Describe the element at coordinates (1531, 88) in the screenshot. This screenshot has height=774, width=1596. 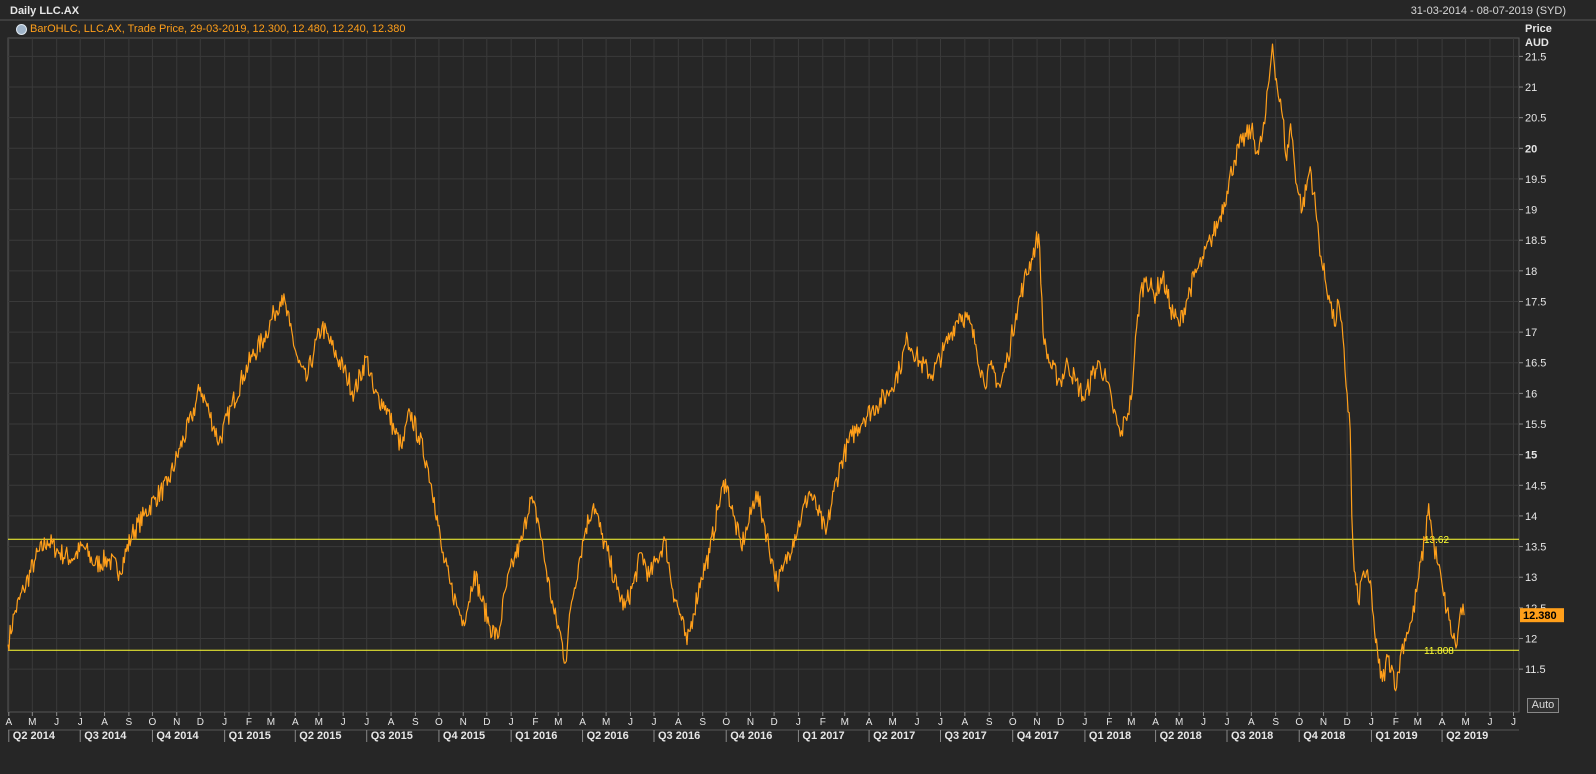
I see `y-tick-label: 21` at that location.